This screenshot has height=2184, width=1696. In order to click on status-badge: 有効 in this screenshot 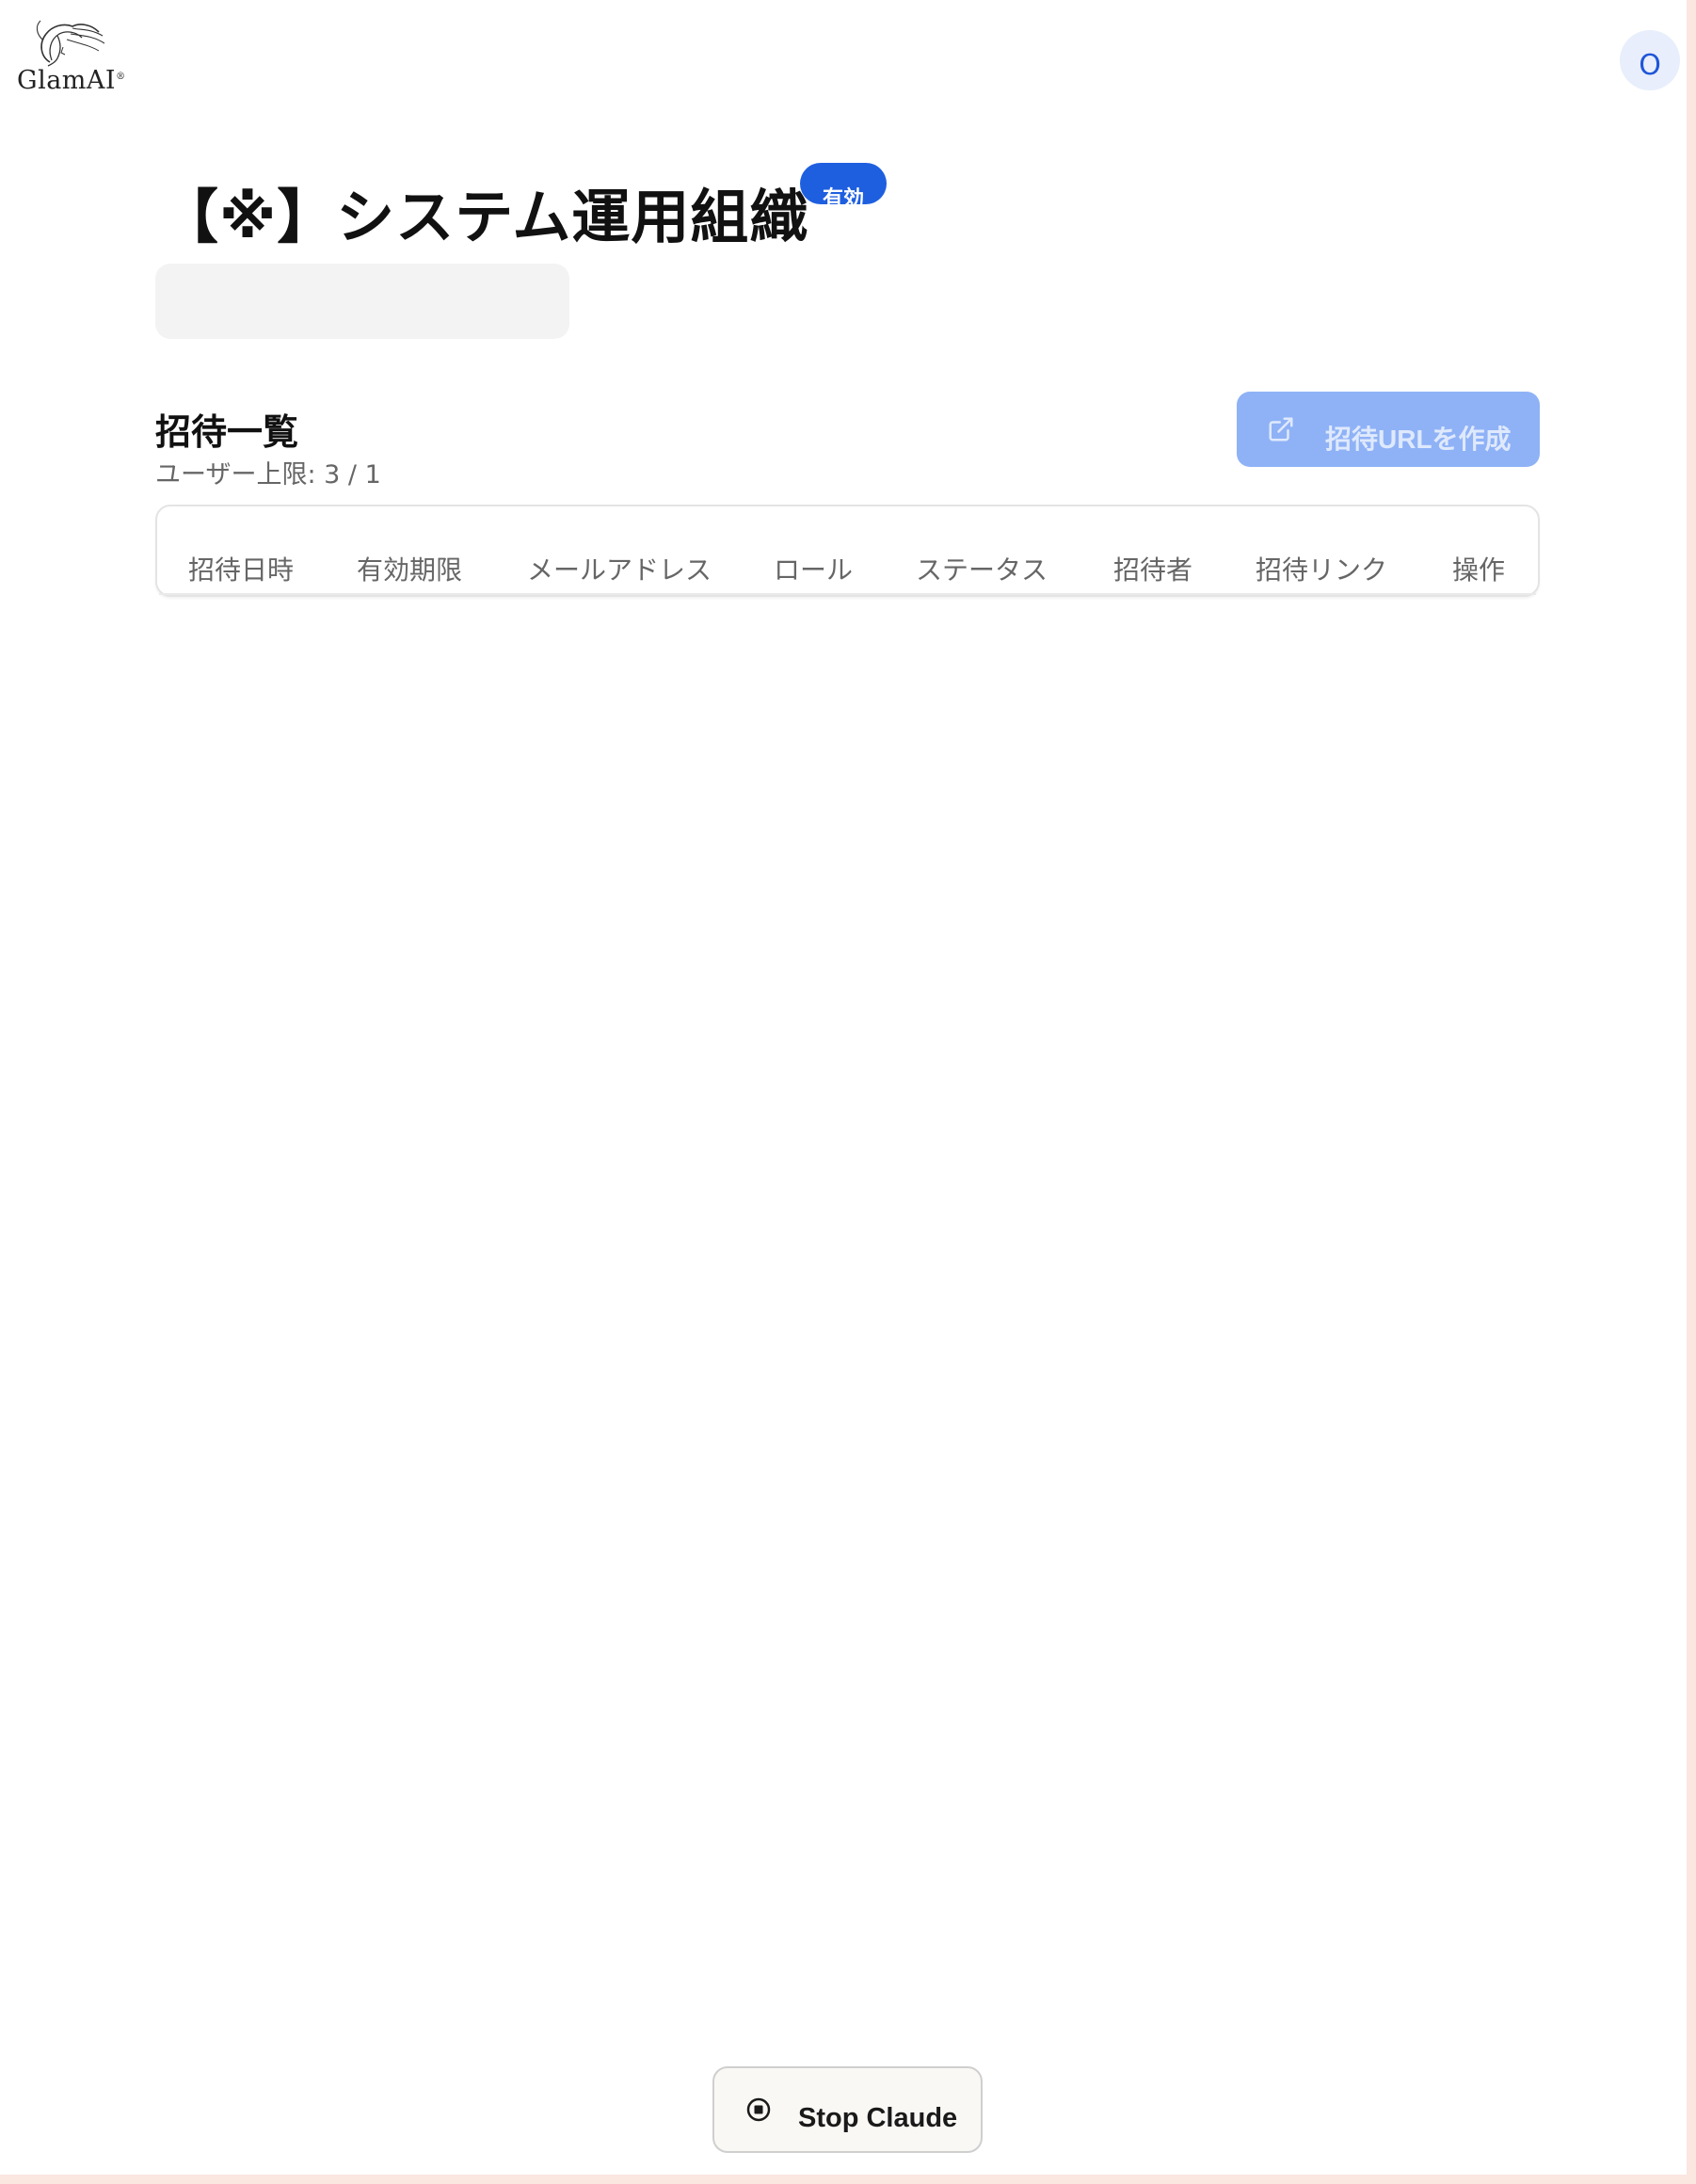, I will do `click(843, 183)`.